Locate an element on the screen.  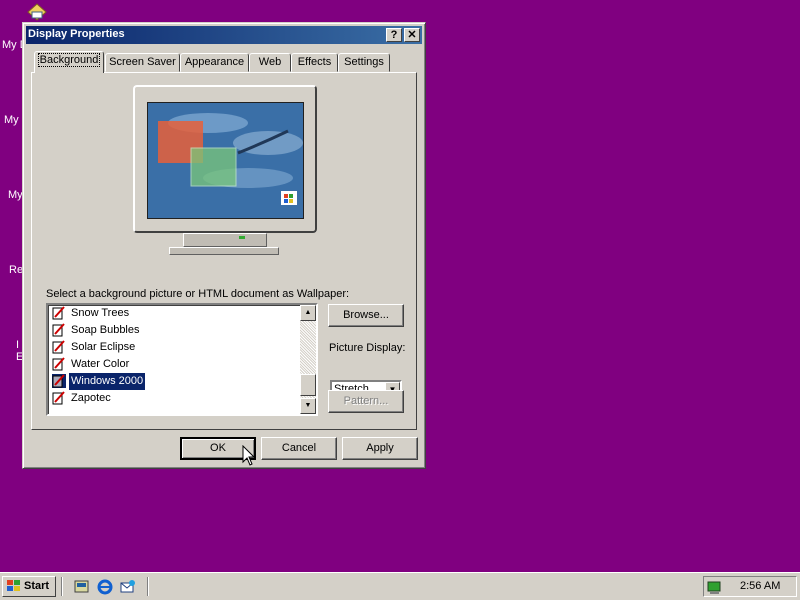
scroll-down-button: ▼ is located at coordinates (308, 406).